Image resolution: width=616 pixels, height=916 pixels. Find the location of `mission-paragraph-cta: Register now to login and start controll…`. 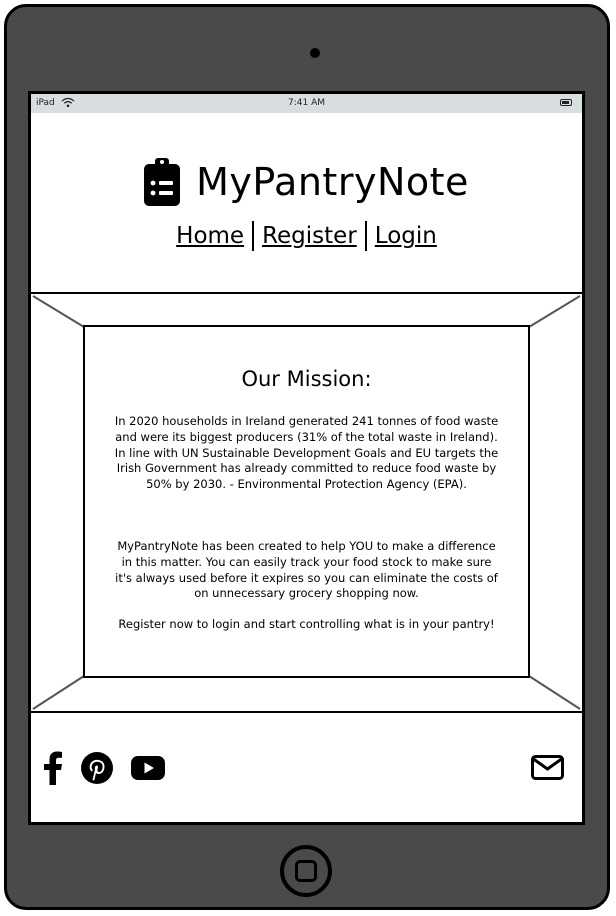

mission-paragraph-cta: Register now to login and start controll… is located at coordinates (306, 624).